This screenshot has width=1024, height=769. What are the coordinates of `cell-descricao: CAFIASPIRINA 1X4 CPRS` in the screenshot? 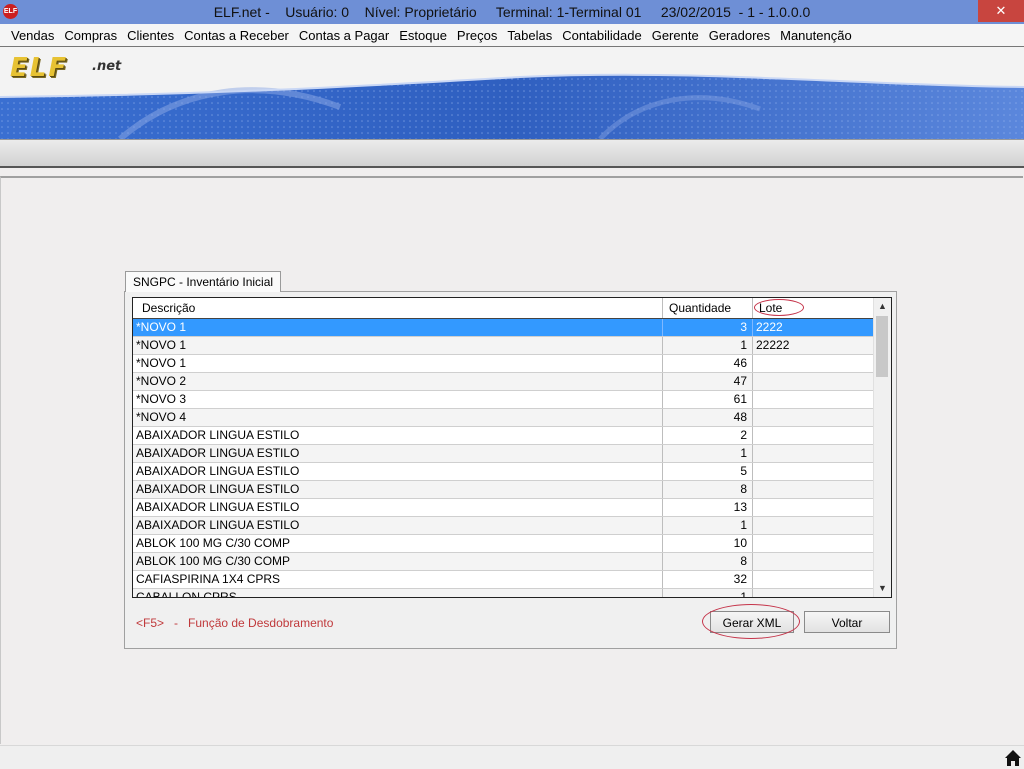 It's located at (398, 579).